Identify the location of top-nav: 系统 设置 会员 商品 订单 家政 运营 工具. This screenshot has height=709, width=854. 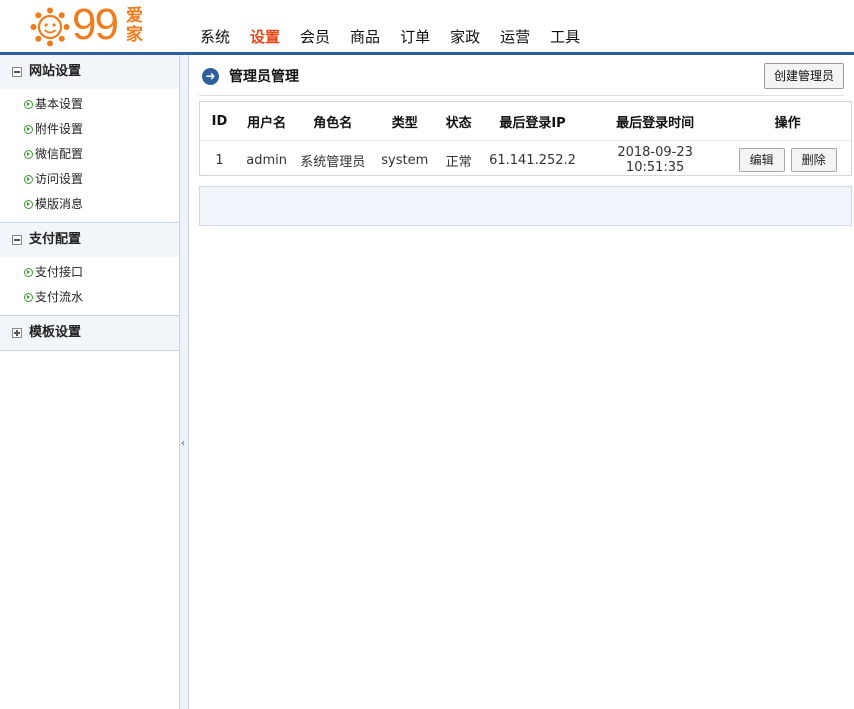
(390, 37).